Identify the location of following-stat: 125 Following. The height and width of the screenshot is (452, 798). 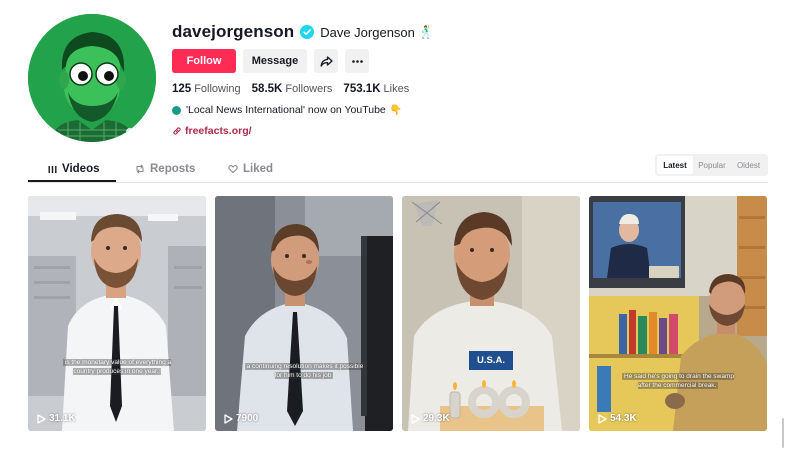
(206, 89).